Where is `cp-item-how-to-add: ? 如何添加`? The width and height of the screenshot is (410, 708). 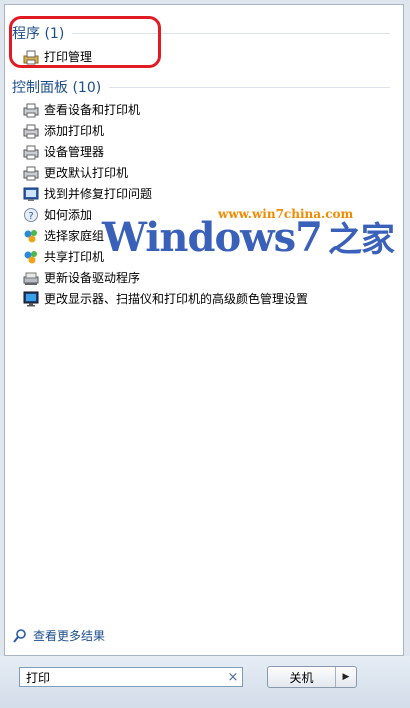
cp-item-how-to-add: ? 如何添加 is located at coordinates (57, 215).